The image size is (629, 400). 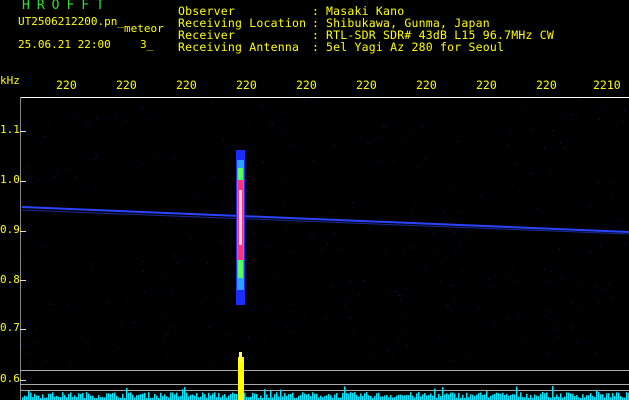 What do you see at coordinates (241, 378) in the screenshot?
I see `spectrum-peak` at bounding box center [241, 378].